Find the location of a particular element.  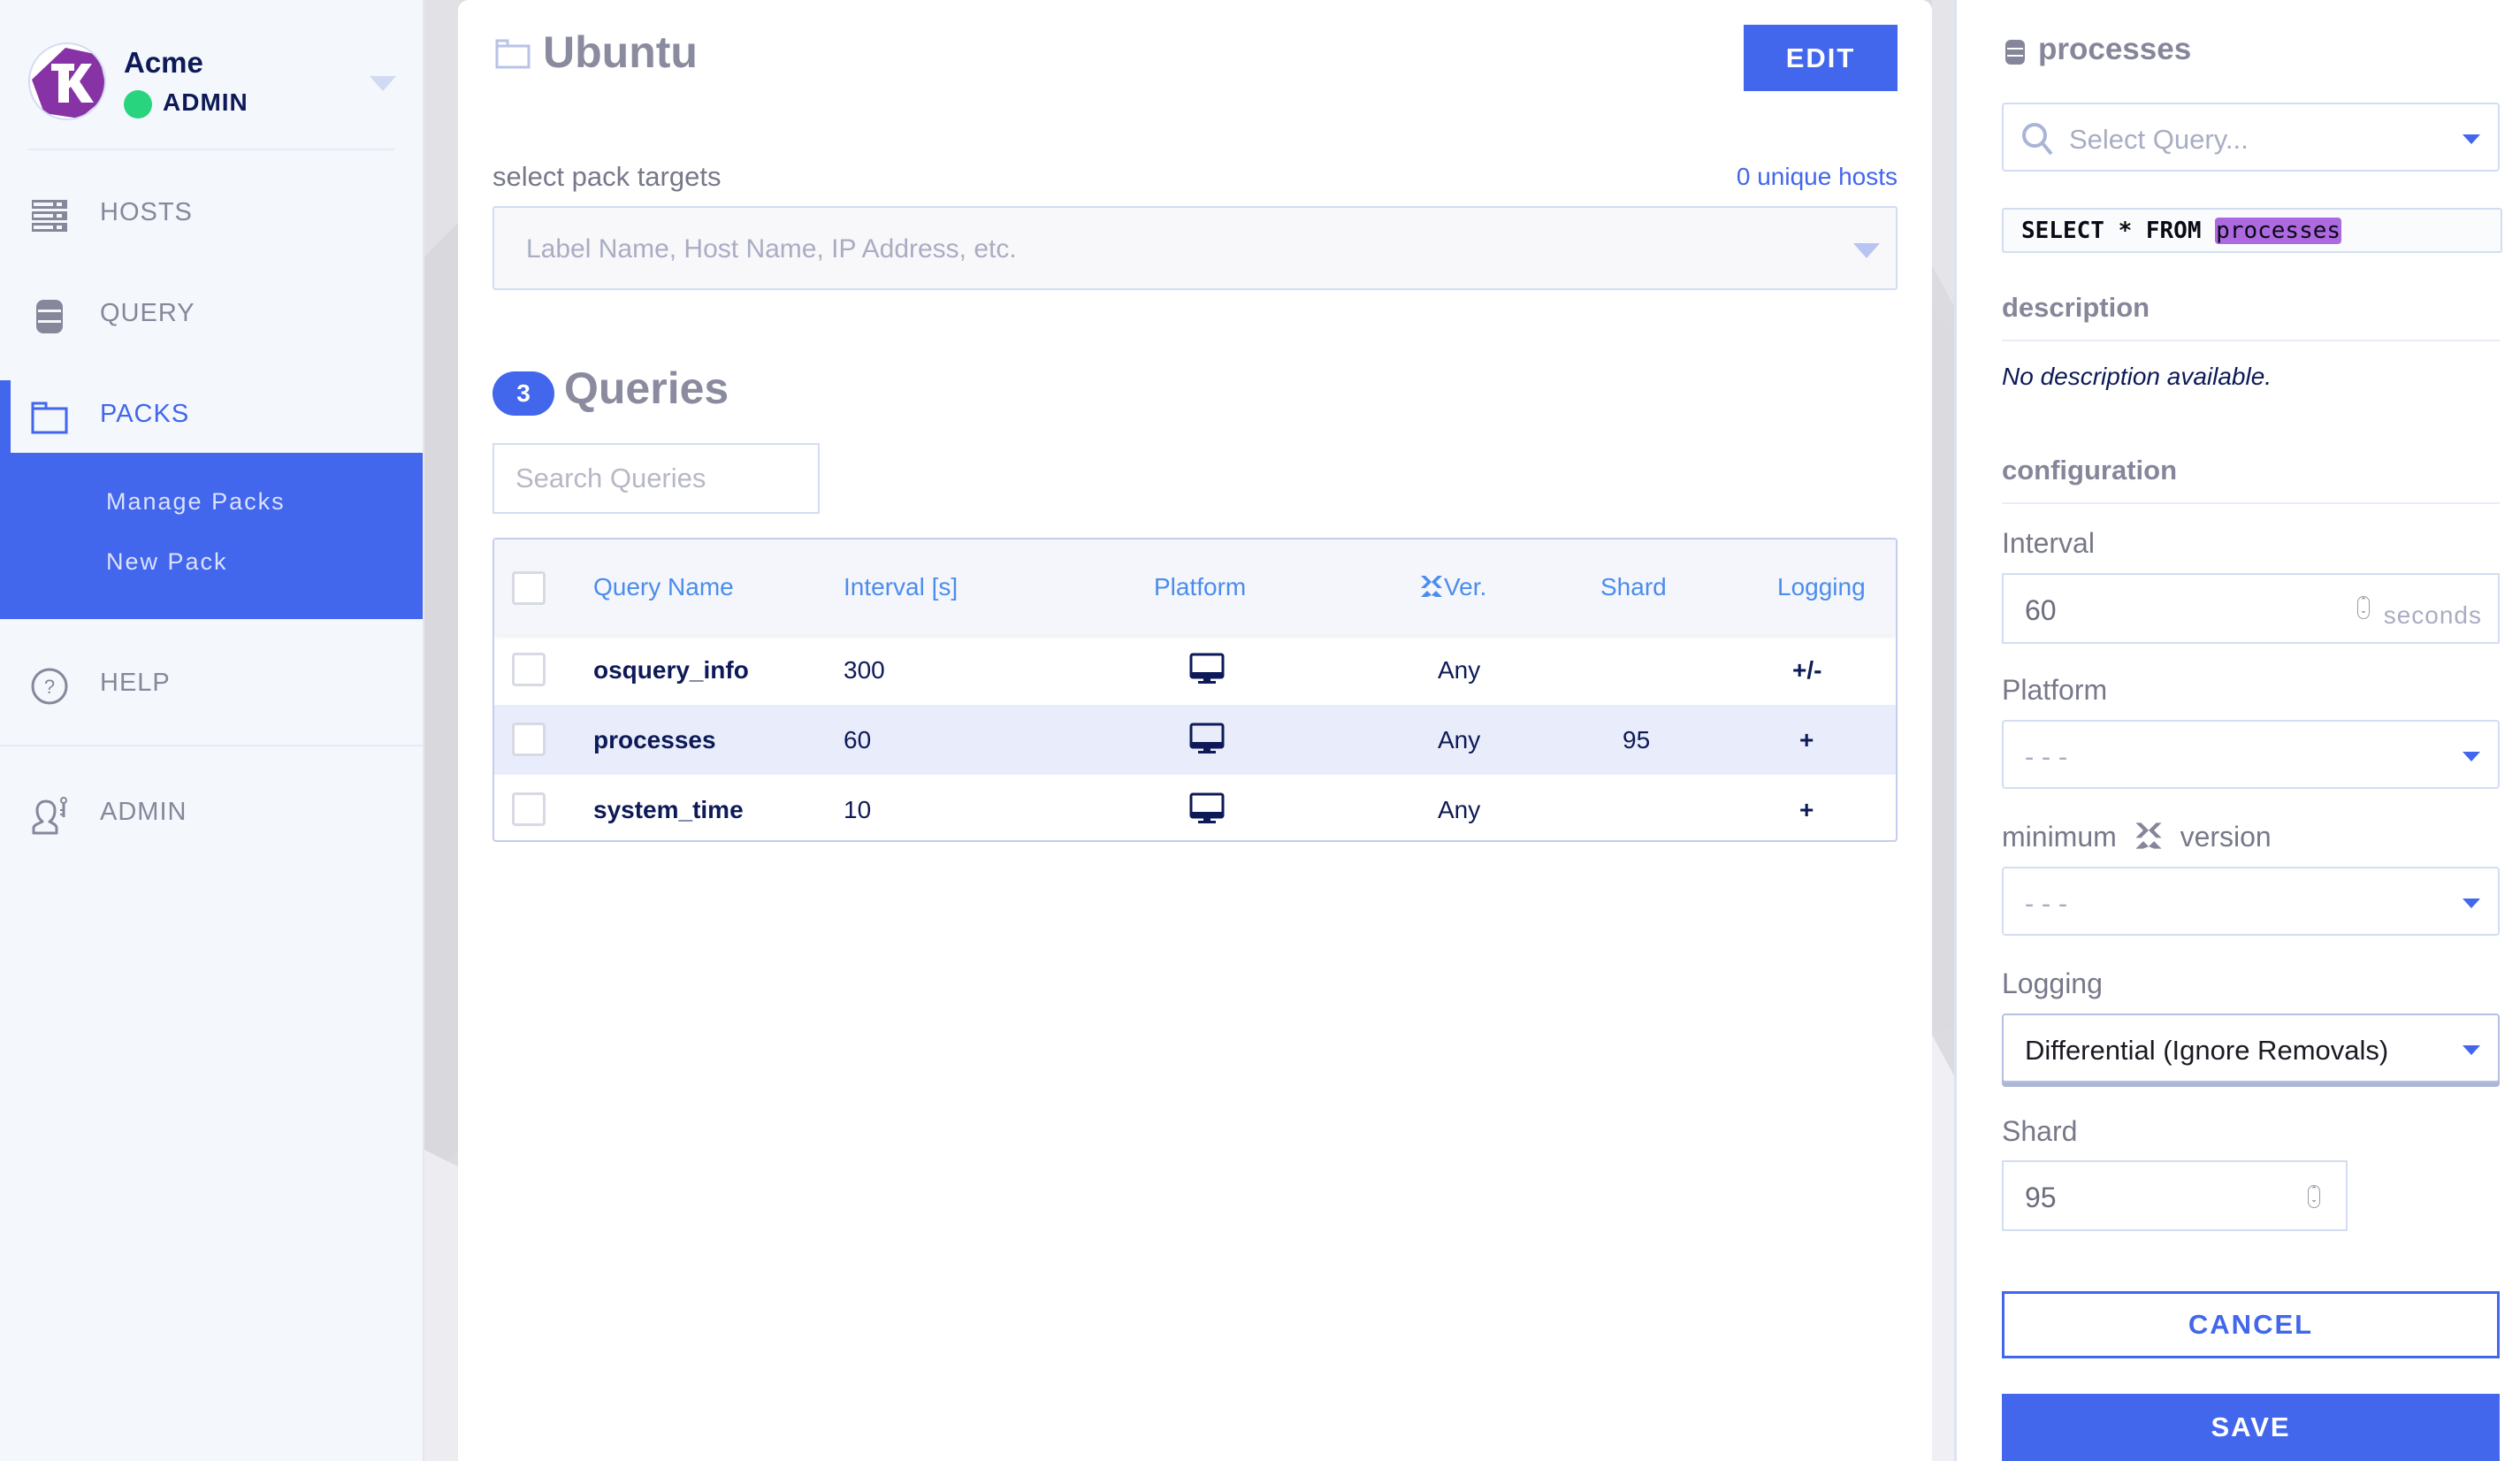

search-icon is located at coordinates (2038, 141).